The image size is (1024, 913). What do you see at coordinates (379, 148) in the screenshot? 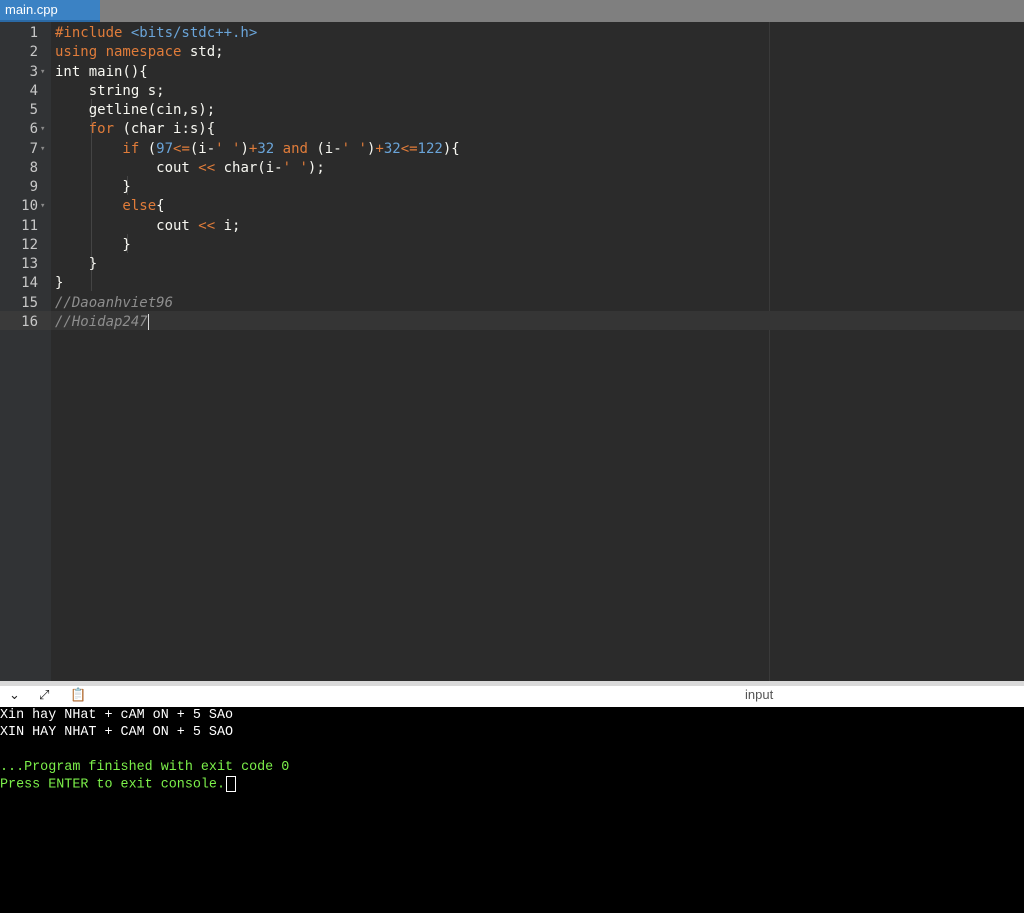
I see `code-token: +` at bounding box center [379, 148].